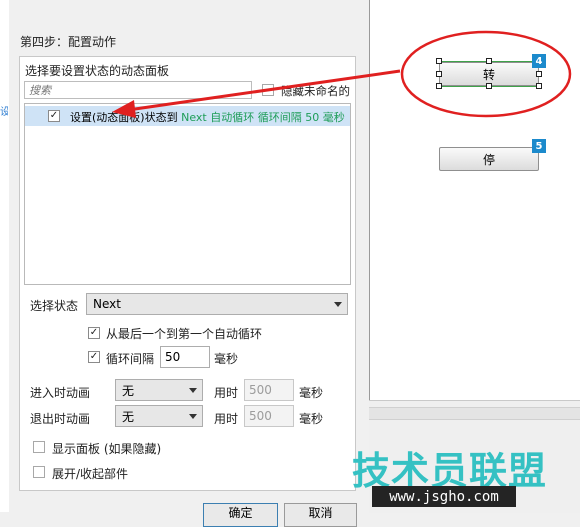  I want to click on annotation-arrow-line, so click(264, 90).